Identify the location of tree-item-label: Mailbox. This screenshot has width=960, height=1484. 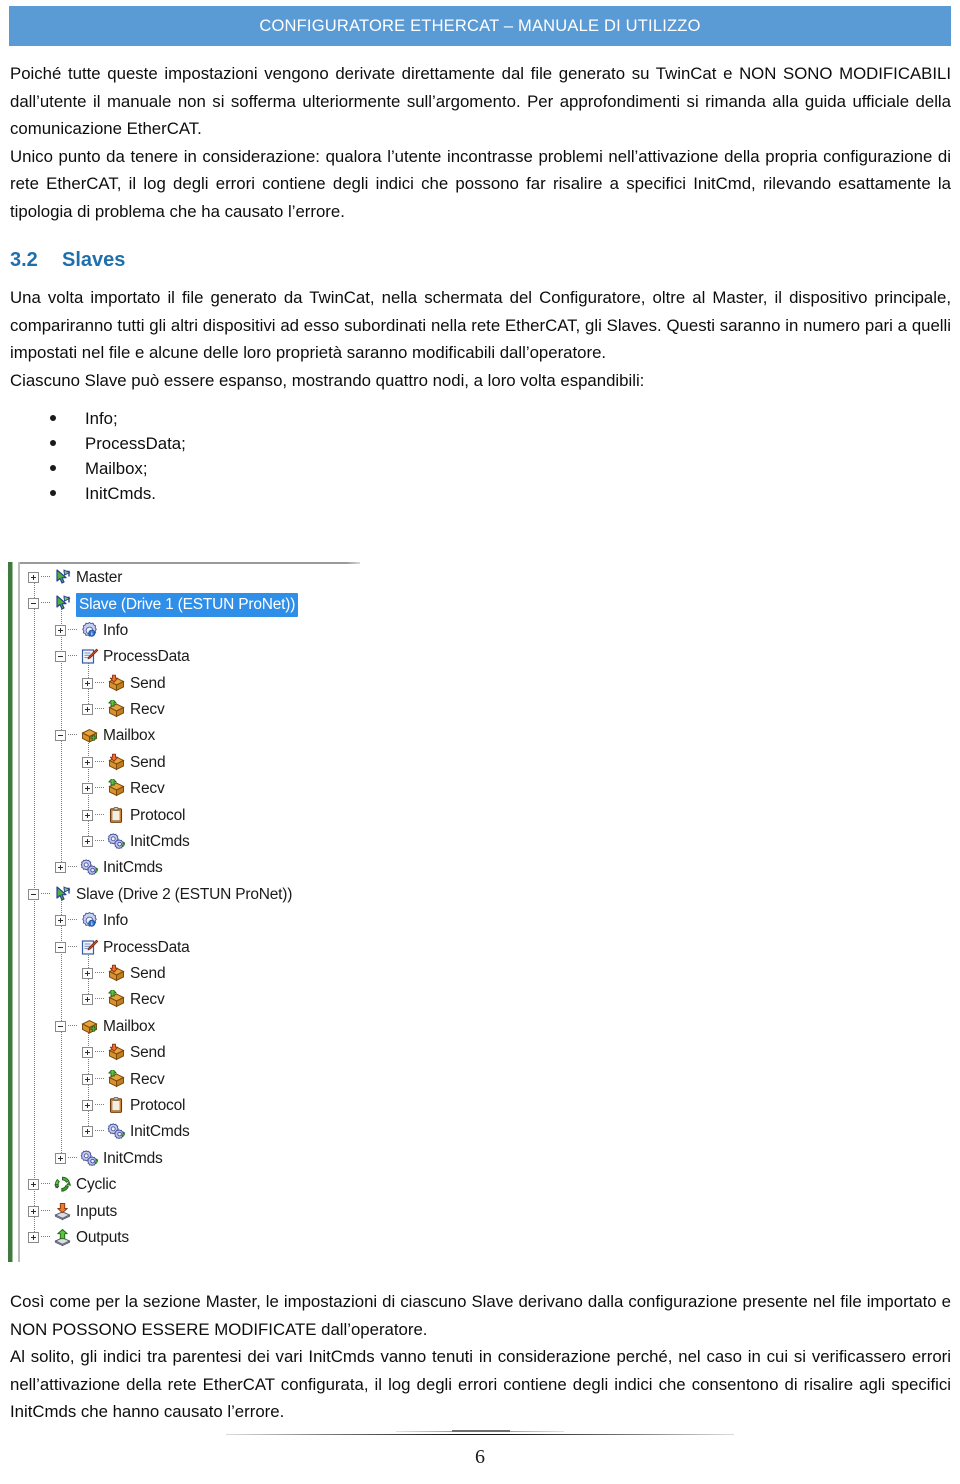
(129, 736).